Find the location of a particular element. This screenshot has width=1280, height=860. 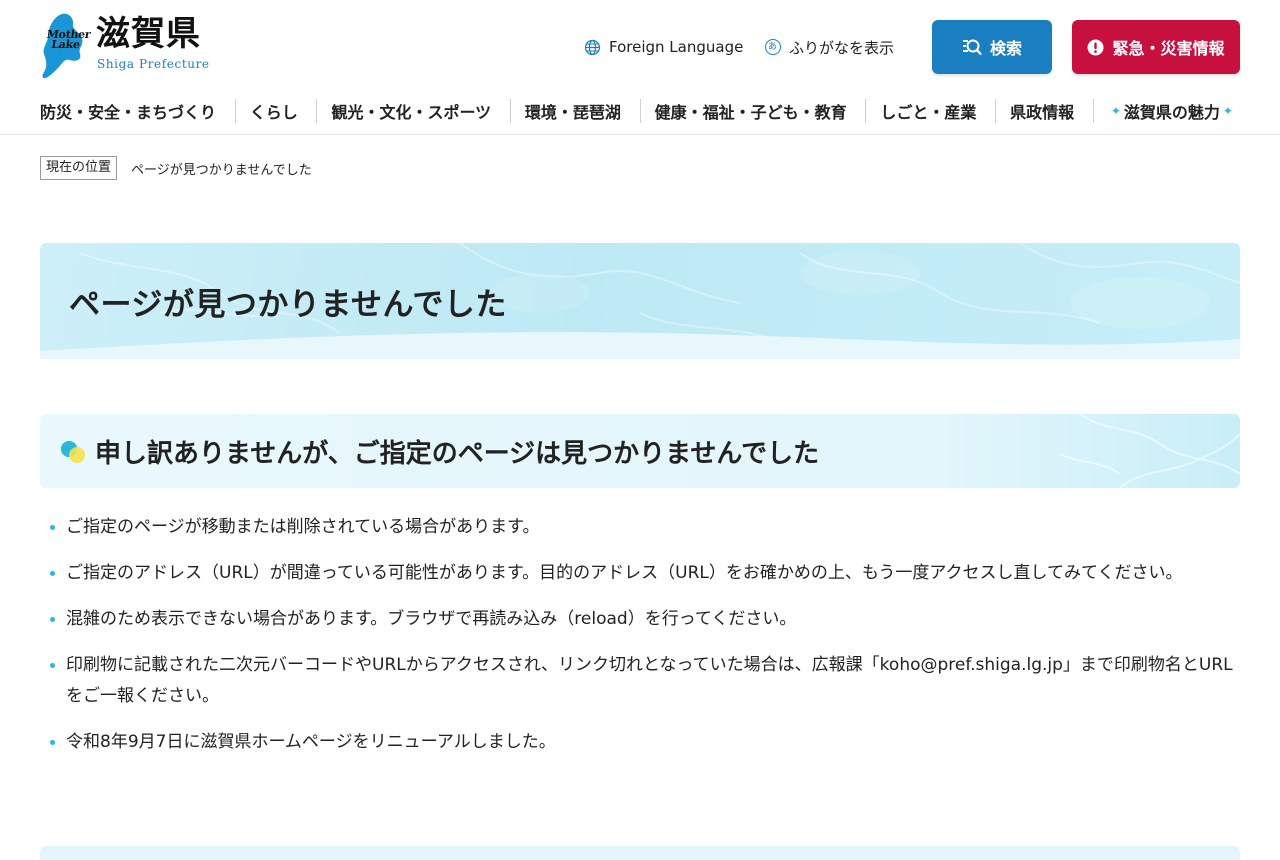

foreign-language-label: Foreign Language is located at coordinates (676, 47).